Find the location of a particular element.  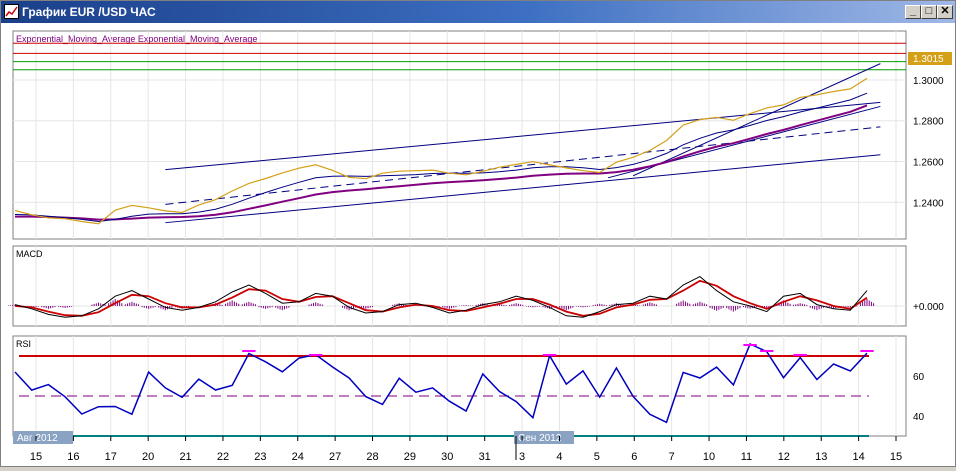

day-label: 13 is located at coordinates (821, 457).